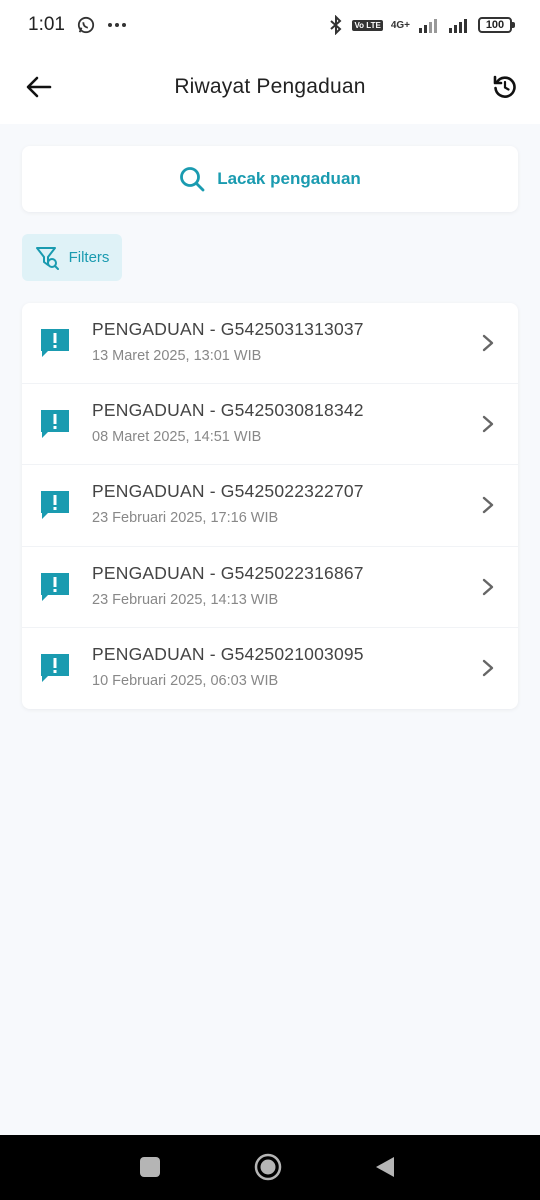  Describe the element at coordinates (429, 25) in the screenshot. I see `signal-icon` at that location.